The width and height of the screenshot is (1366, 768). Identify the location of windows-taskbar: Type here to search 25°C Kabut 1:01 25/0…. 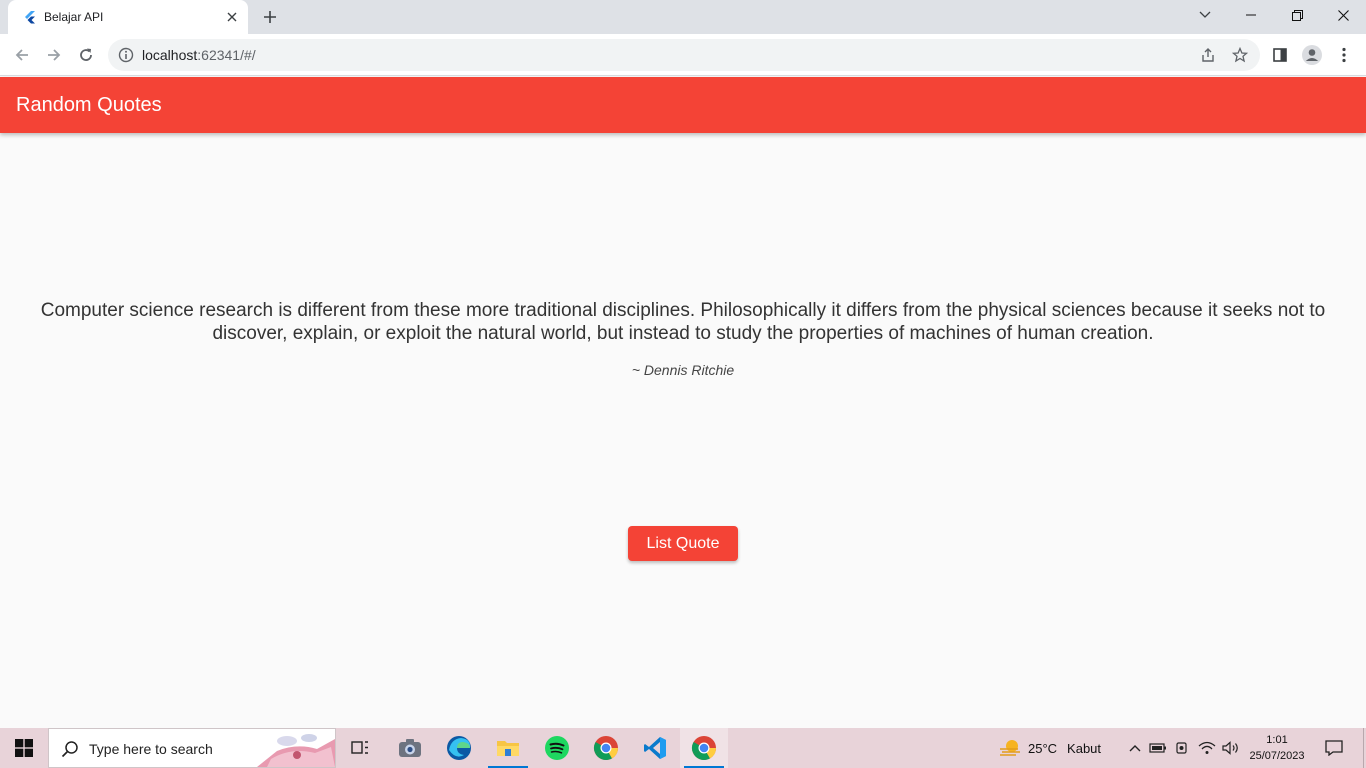
(683, 748).